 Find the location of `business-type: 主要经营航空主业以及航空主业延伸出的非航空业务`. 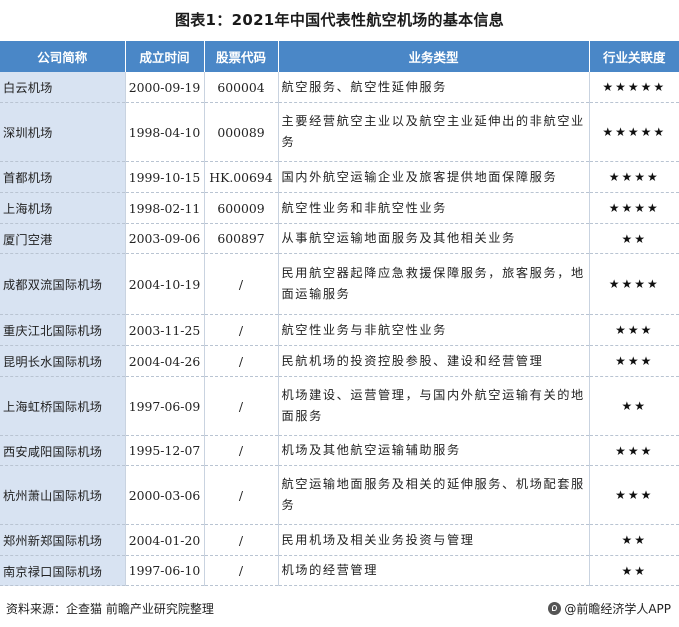

business-type: 主要经营航空主业以及航空主业延伸出的非航空业务 is located at coordinates (434, 132).